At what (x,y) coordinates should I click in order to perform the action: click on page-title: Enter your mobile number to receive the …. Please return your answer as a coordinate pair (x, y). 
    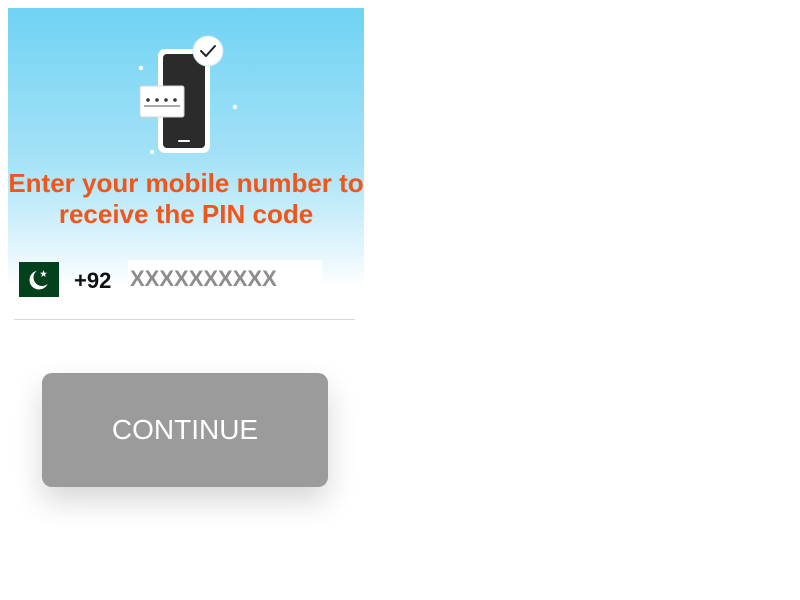
    Looking at the image, I should click on (186, 199).